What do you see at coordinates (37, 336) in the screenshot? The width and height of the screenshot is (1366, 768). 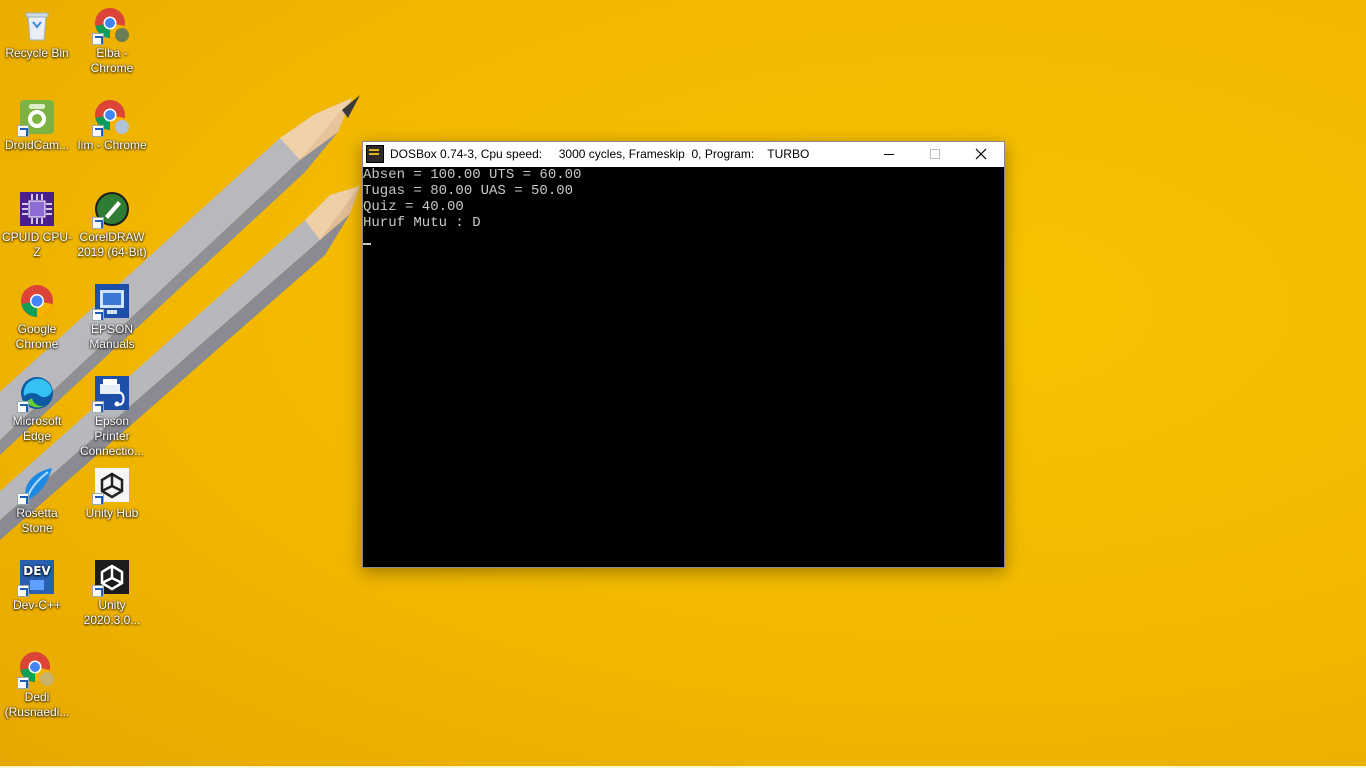 I see `desktop-icon-label: Google Chrome` at bounding box center [37, 336].